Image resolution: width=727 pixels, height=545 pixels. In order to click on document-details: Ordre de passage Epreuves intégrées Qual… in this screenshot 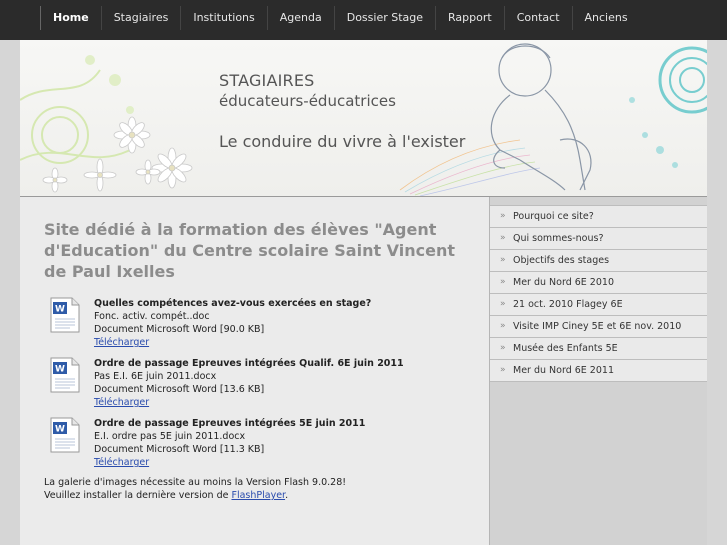, I will do `click(249, 383)`.